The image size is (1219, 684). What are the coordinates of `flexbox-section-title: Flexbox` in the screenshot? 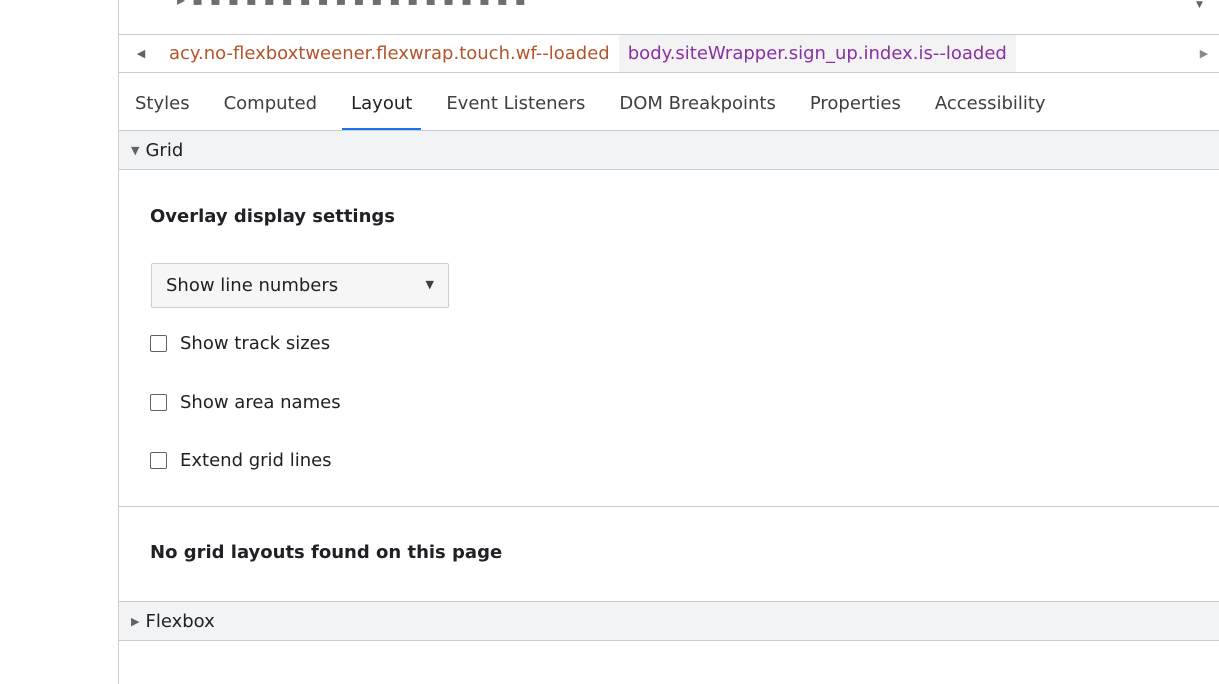 It's located at (180, 621).